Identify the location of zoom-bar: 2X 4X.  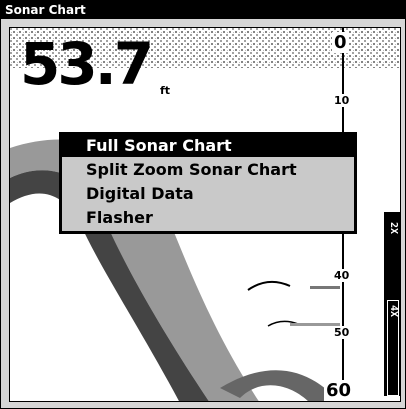
(392, 304).